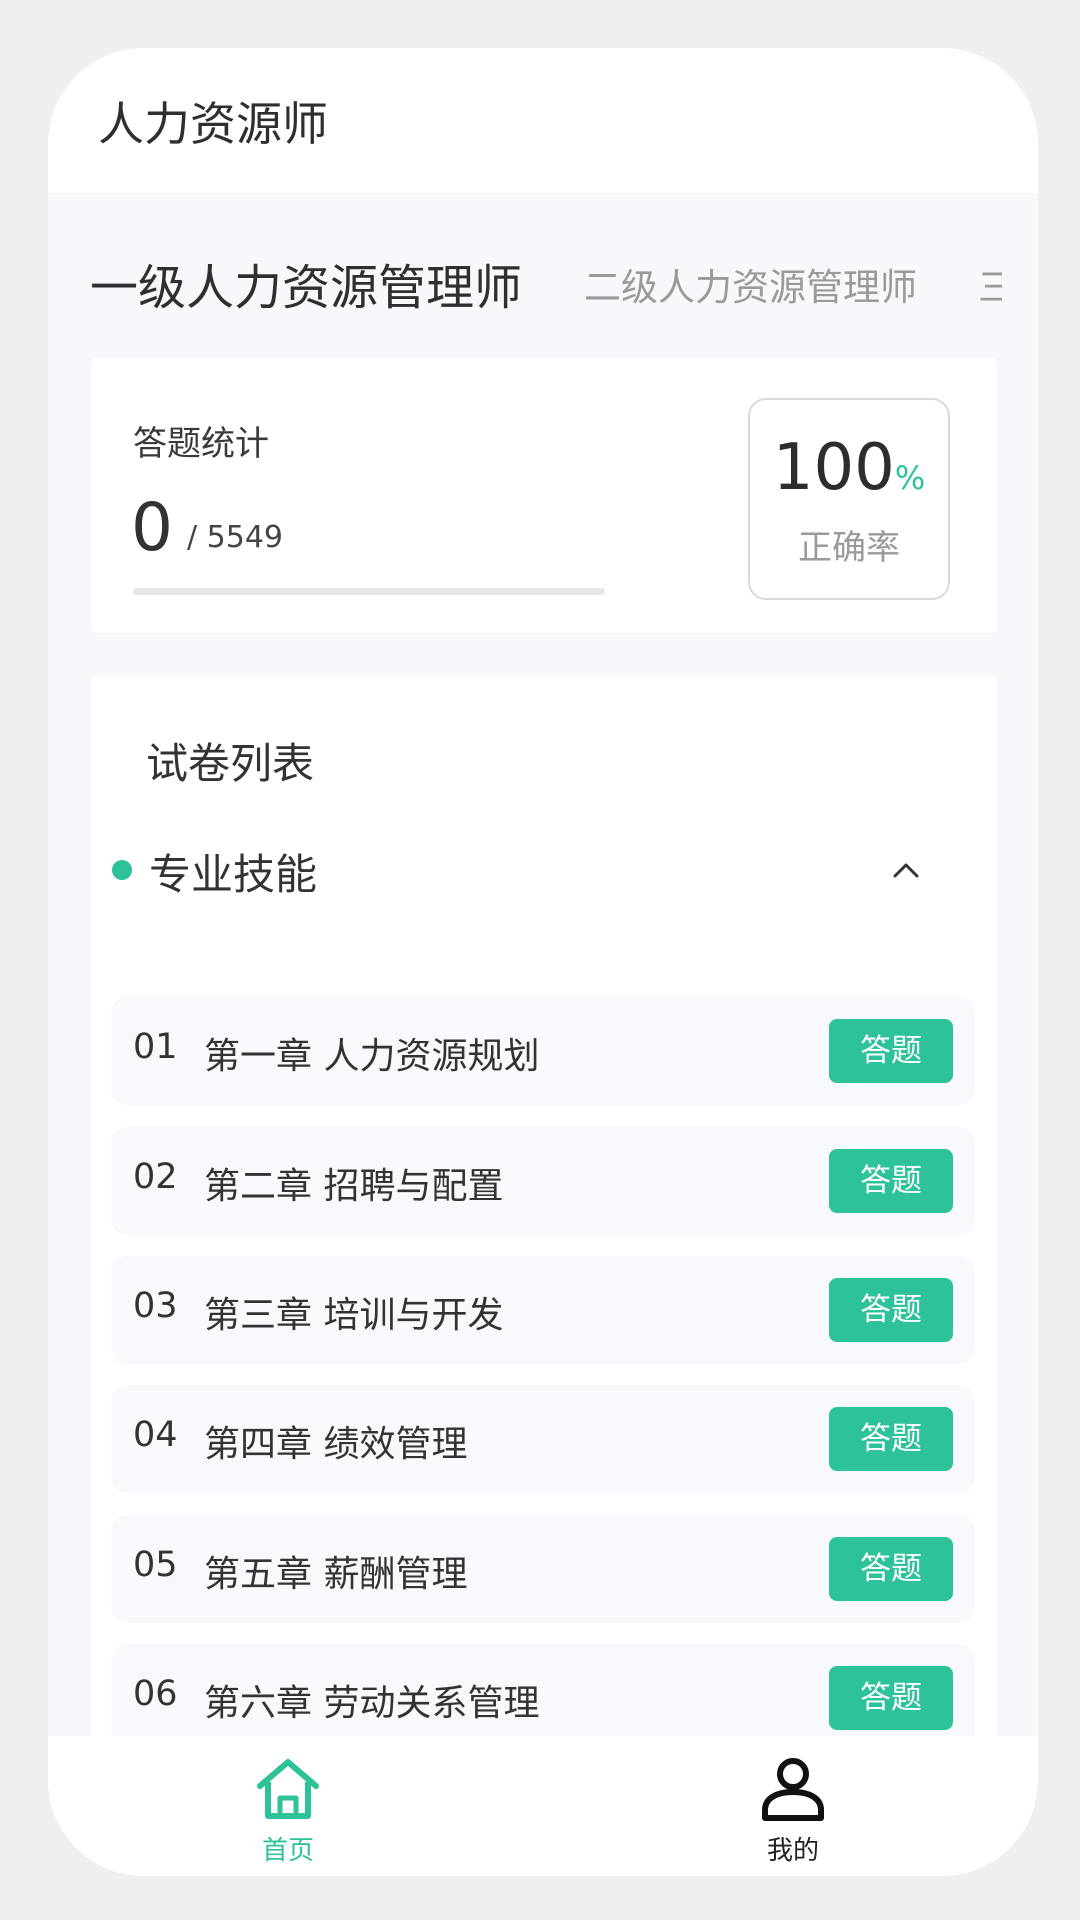  I want to click on stats-card: 答题统计 0 / 5549 100% 正确率, so click(544, 495).